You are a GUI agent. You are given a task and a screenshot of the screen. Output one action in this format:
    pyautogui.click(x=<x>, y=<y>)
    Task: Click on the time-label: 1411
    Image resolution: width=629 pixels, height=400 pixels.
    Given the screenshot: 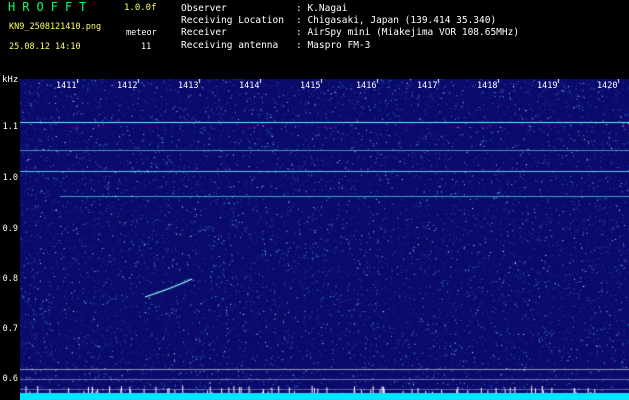 What is the action you would take?
    pyautogui.click(x=66, y=86)
    